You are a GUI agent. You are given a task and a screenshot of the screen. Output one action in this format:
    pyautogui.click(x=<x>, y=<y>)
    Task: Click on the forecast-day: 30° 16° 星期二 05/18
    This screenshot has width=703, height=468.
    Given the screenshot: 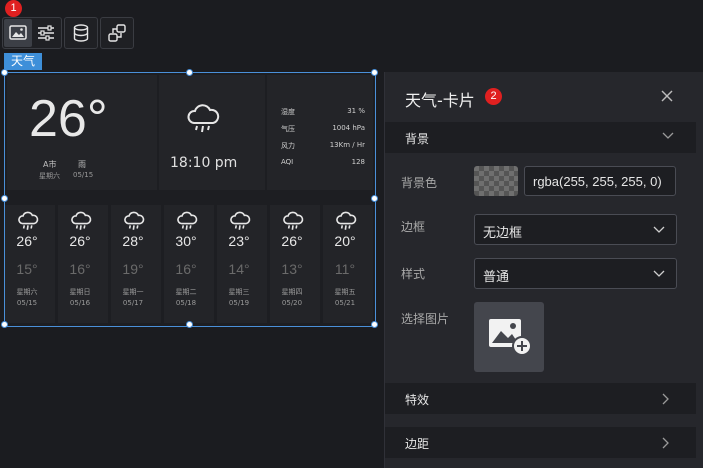 What is the action you would take?
    pyautogui.click(x=189, y=264)
    